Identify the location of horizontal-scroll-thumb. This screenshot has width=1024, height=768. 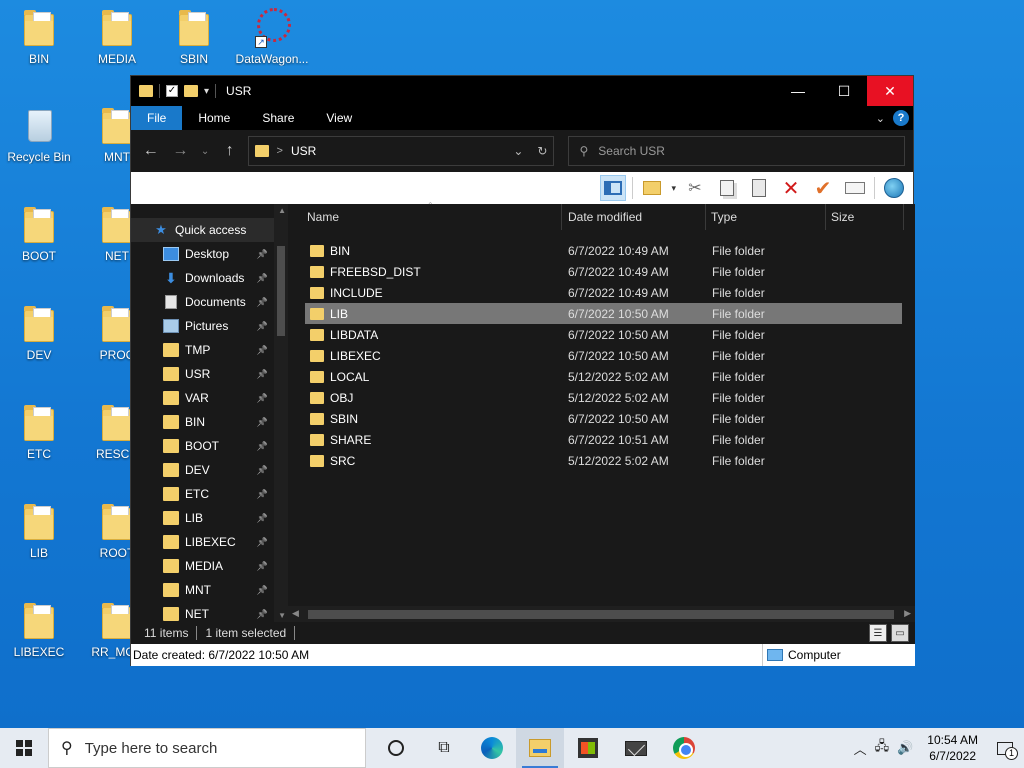
(601, 614).